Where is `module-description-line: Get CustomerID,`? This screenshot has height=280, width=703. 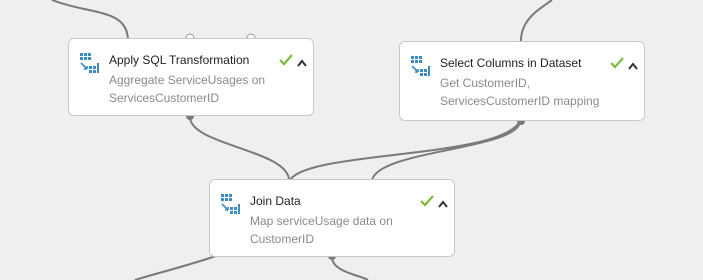
module-description-line: Get CustomerID, is located at coordinates (485, 83).